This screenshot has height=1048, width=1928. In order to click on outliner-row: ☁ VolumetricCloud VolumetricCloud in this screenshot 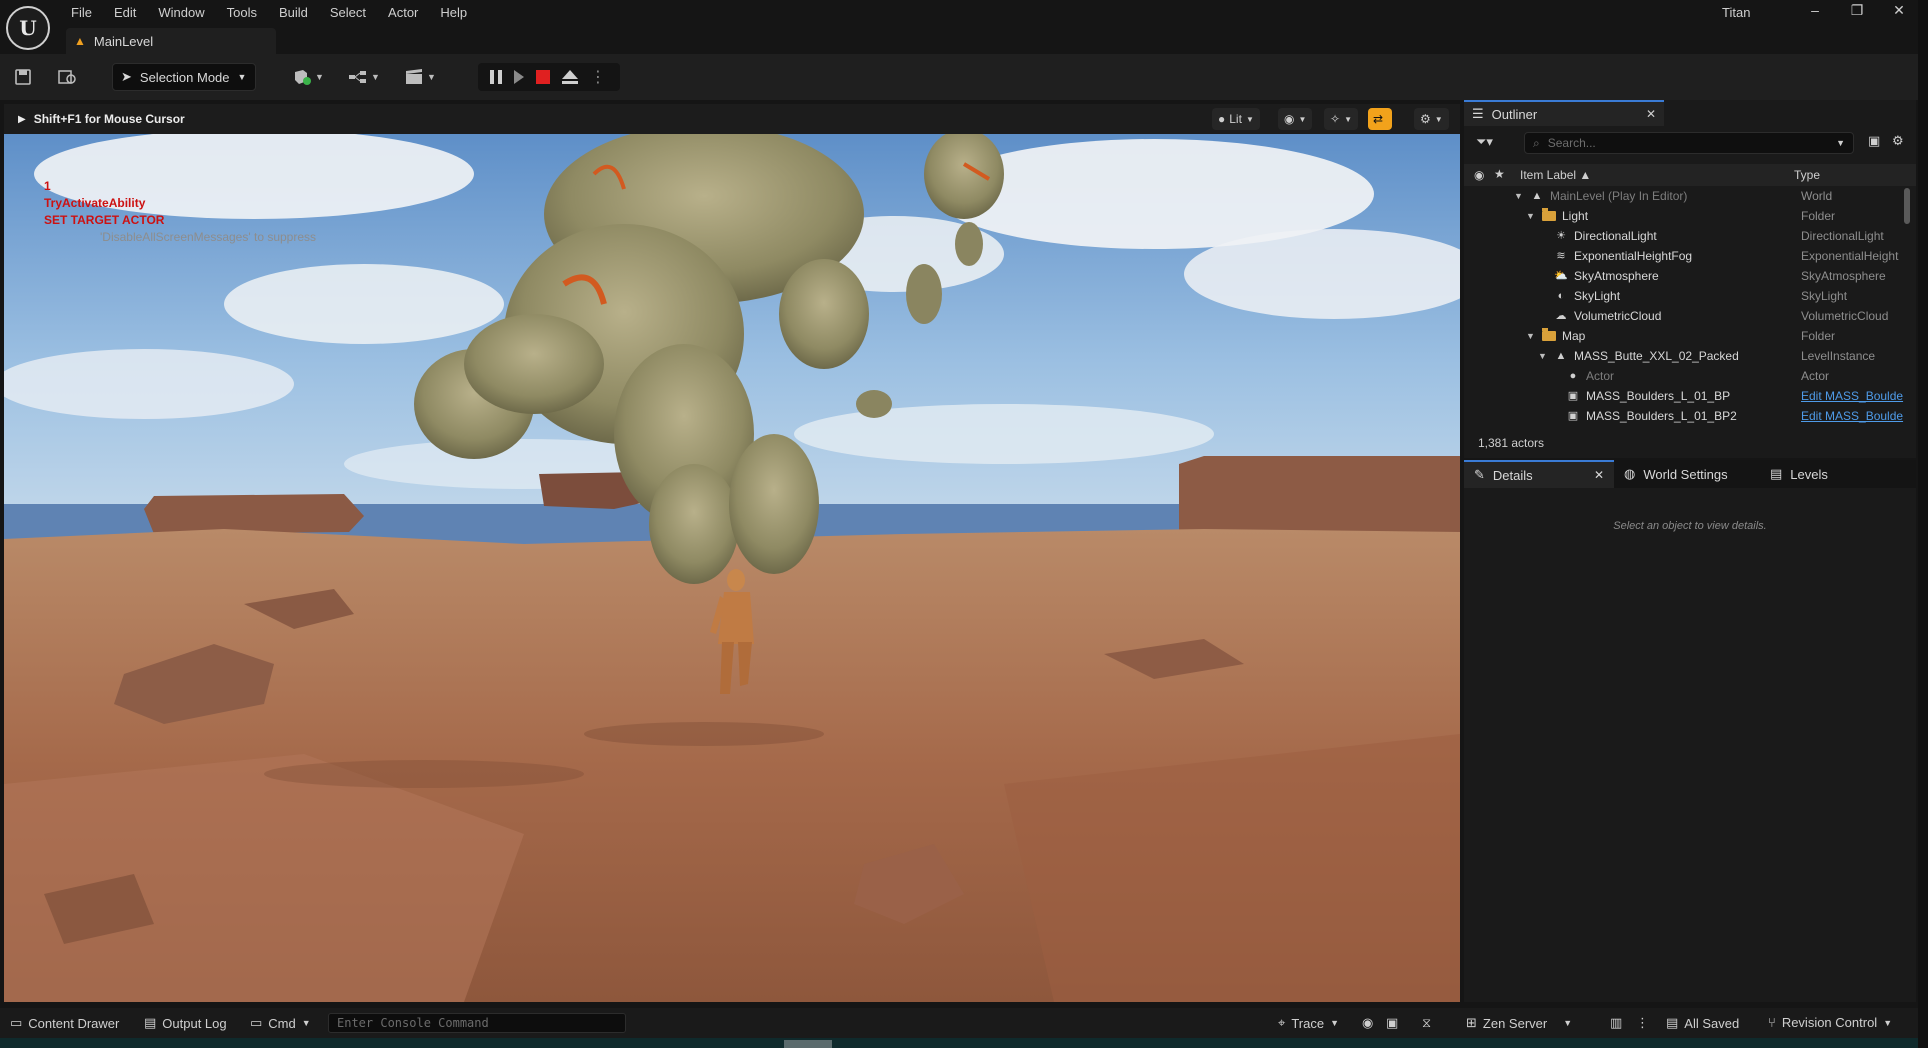, I will do `click(1690, 316)`.